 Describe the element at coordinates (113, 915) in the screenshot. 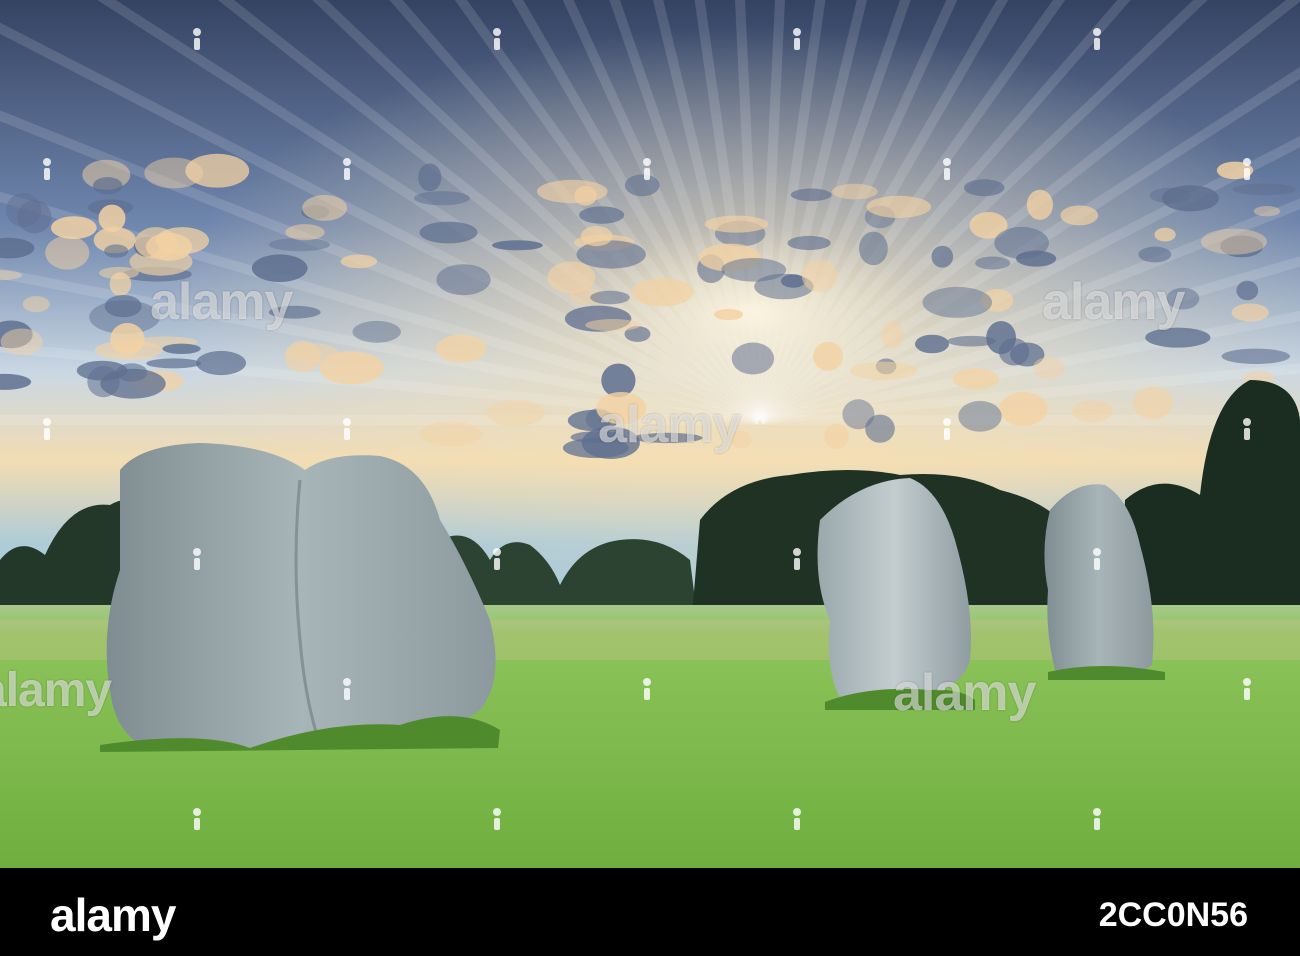

I see `alamy-logo: alamy` at that location.